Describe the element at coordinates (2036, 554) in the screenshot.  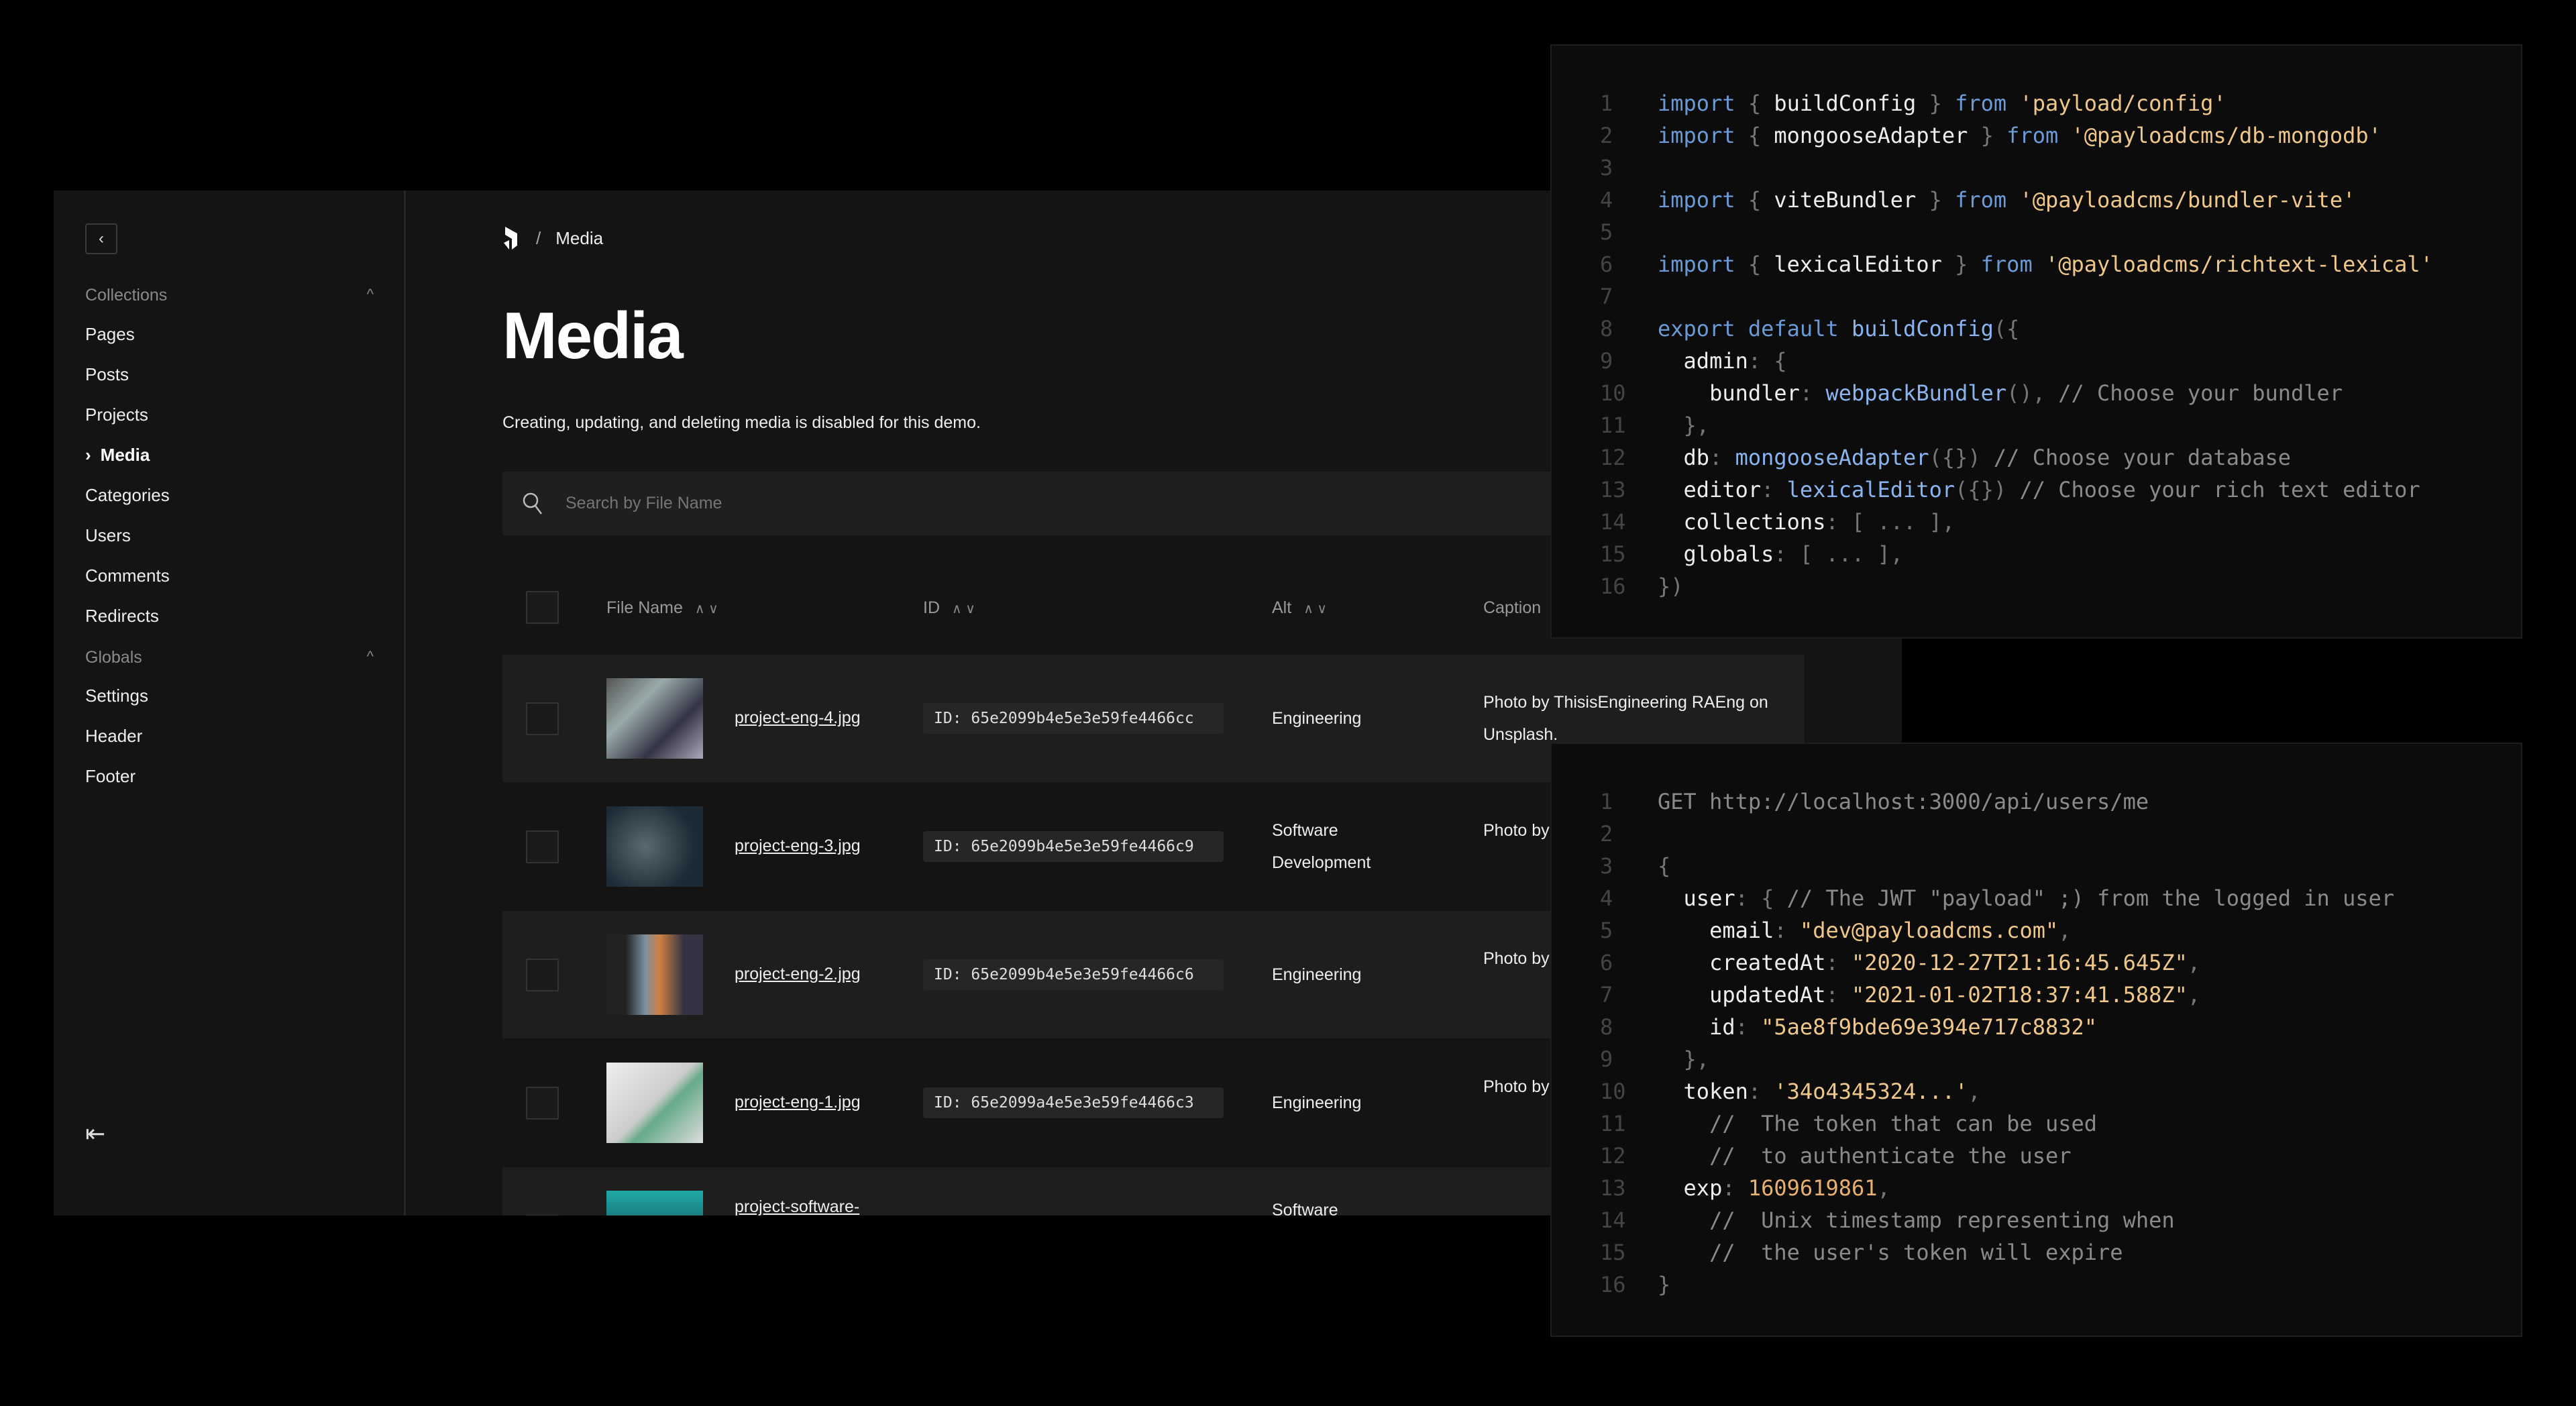
I see `code-line: 15 globals: [ ... ],` at that location.